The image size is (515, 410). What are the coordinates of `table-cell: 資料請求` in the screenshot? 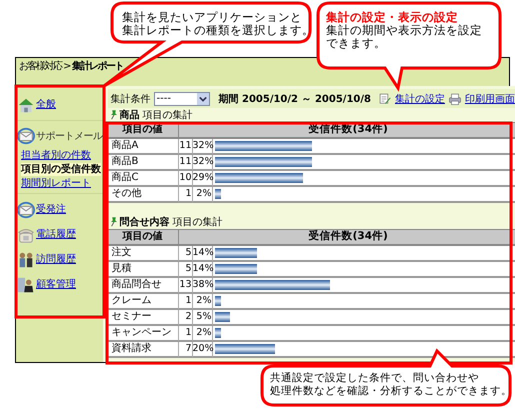 It's located at (143, 350).